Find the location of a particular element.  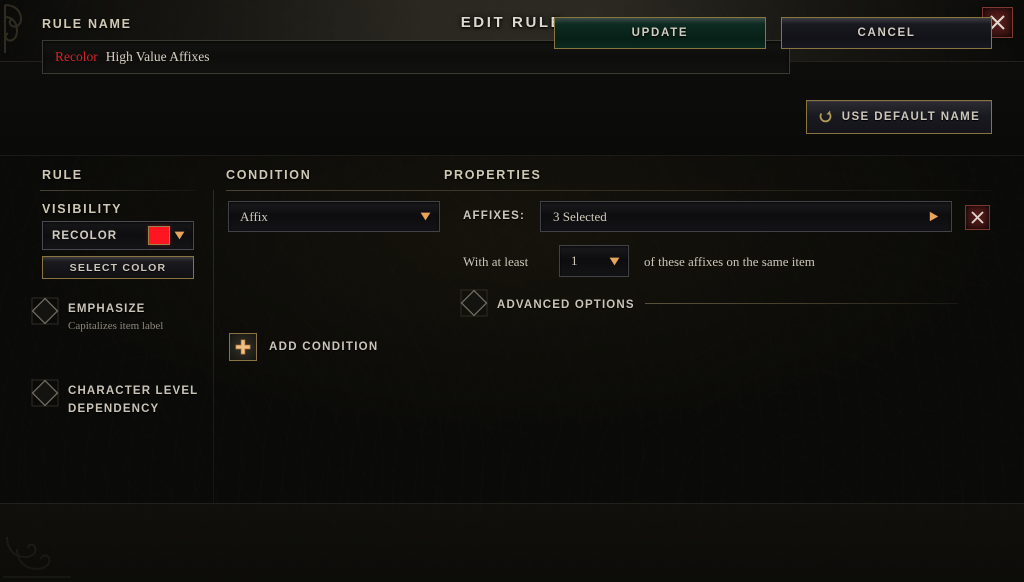

rule-name-label: RULE NAME is located at coordinates (87, 24).